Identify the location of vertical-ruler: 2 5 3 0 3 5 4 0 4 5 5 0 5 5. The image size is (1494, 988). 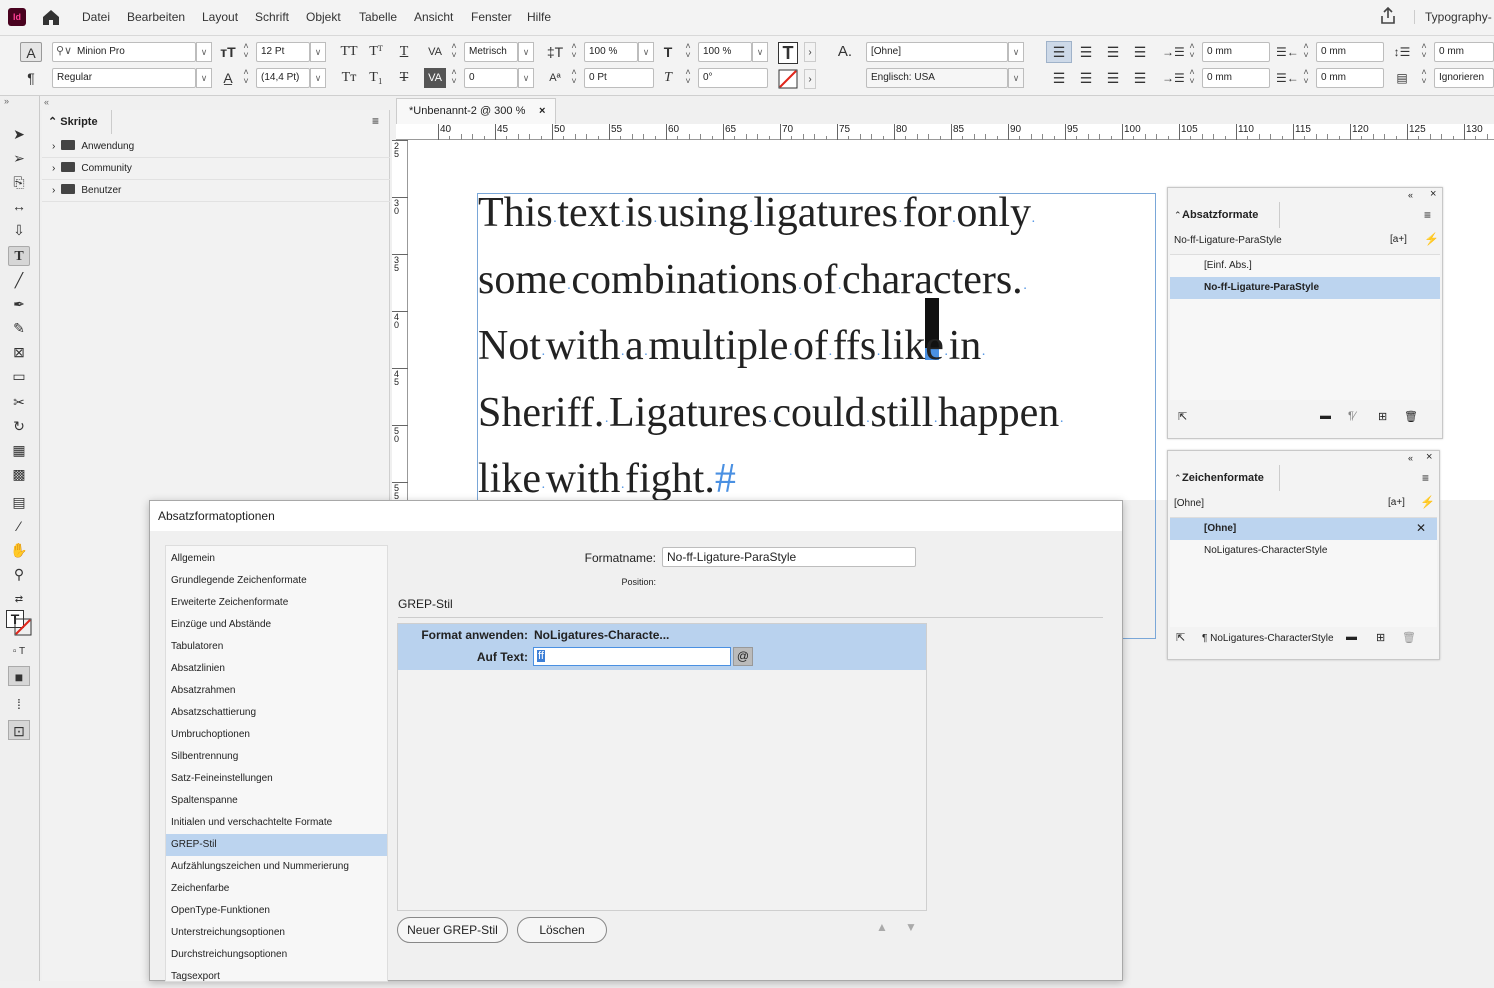
(400, 320).